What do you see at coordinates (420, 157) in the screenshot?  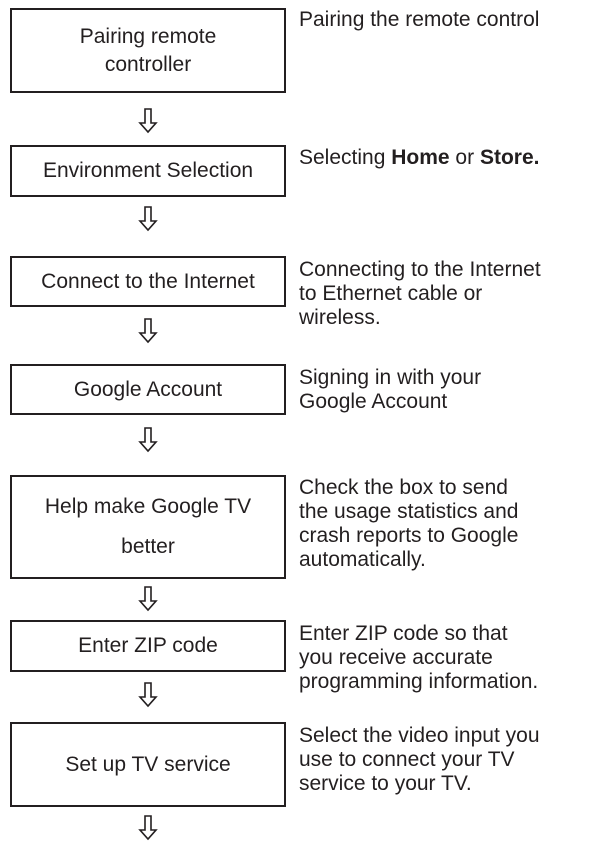 I see `home-option-label: Home` at bounding box center [420, 157].